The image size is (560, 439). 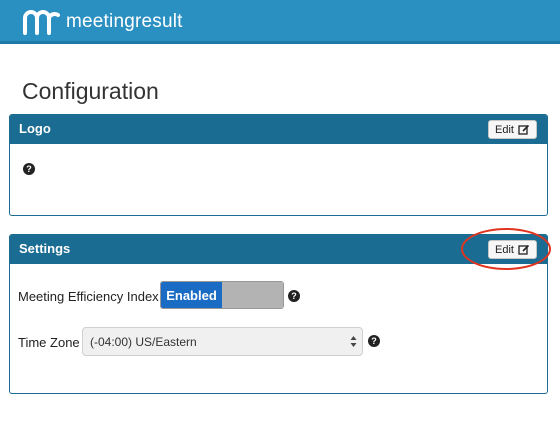 I want to click on logo-edit-button: Edit, so click(x=512, y=129).